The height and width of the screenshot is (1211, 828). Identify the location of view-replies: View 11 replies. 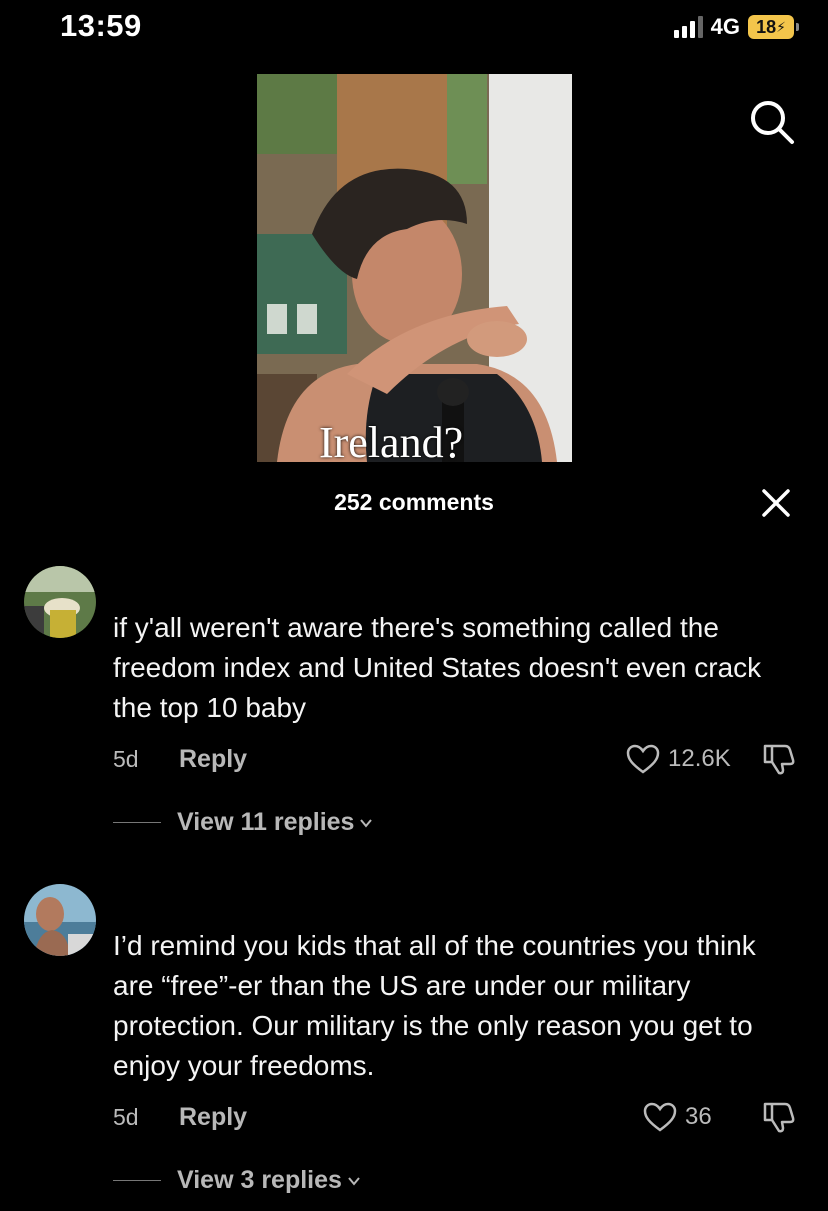
(243, 822).